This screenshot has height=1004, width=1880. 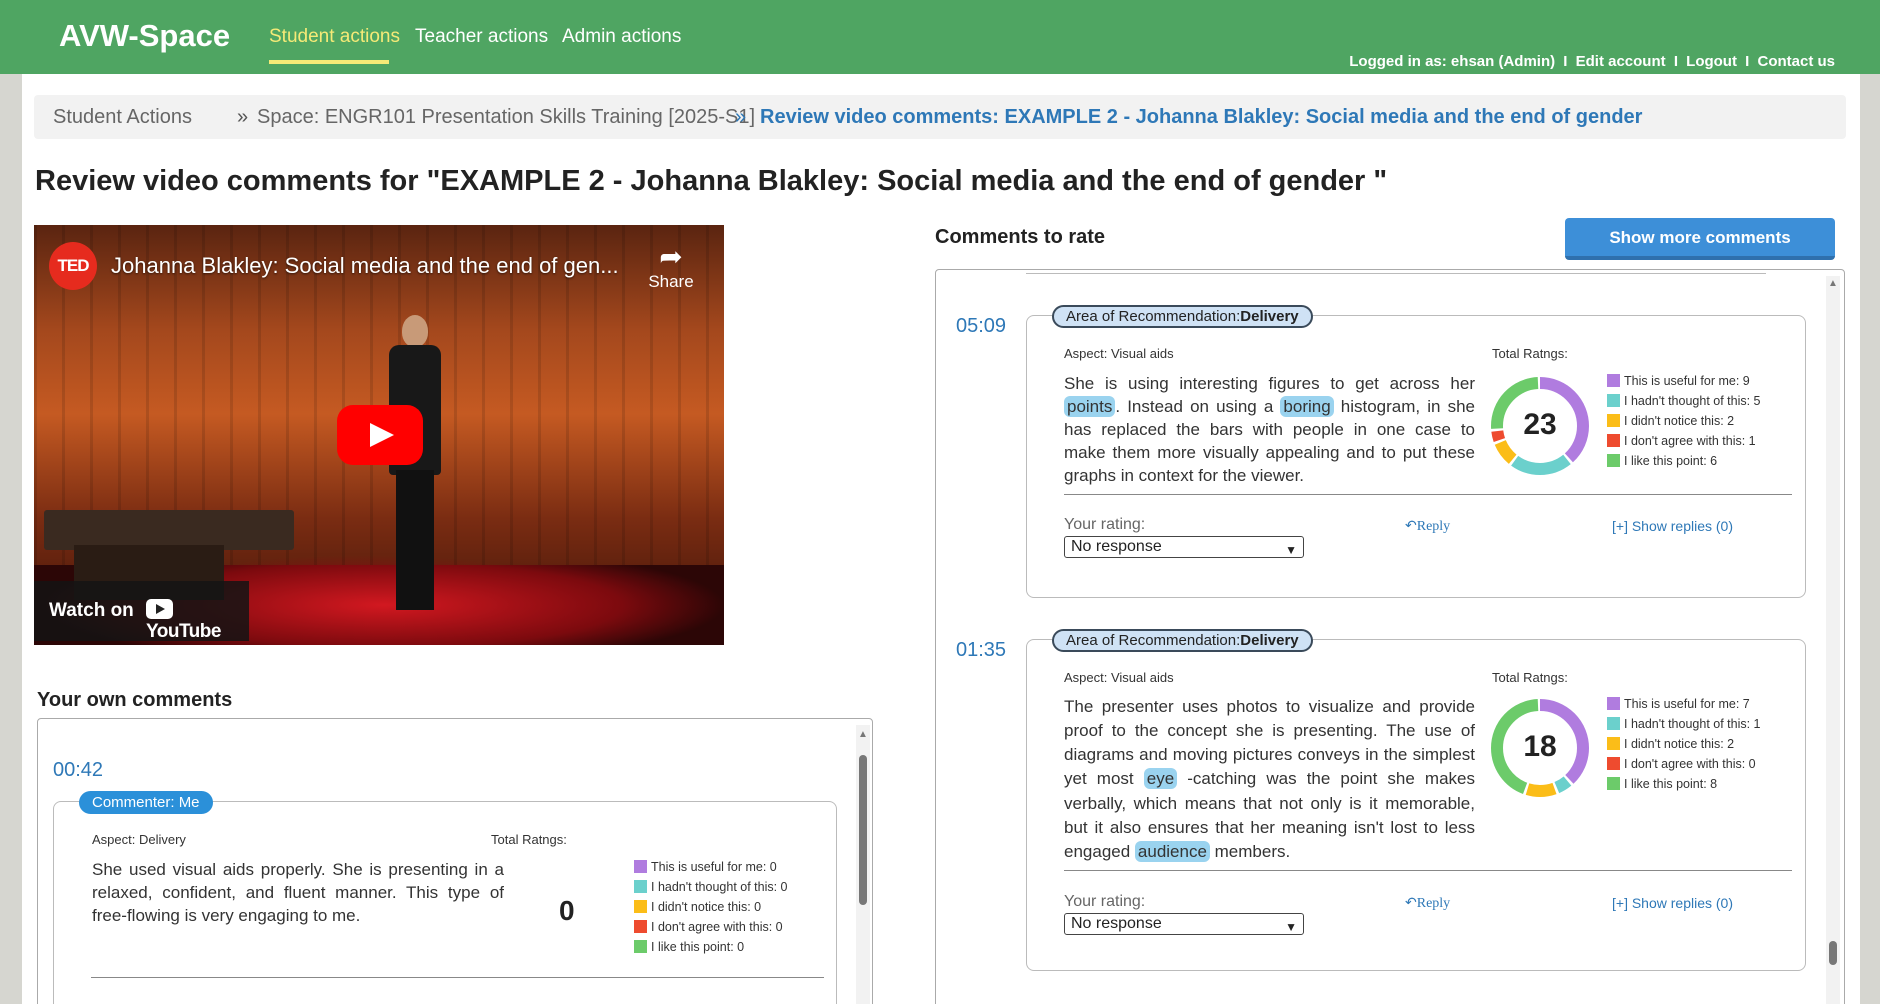 I want to click on comment-timestamp: 00:42, so click(x=78, y=770).